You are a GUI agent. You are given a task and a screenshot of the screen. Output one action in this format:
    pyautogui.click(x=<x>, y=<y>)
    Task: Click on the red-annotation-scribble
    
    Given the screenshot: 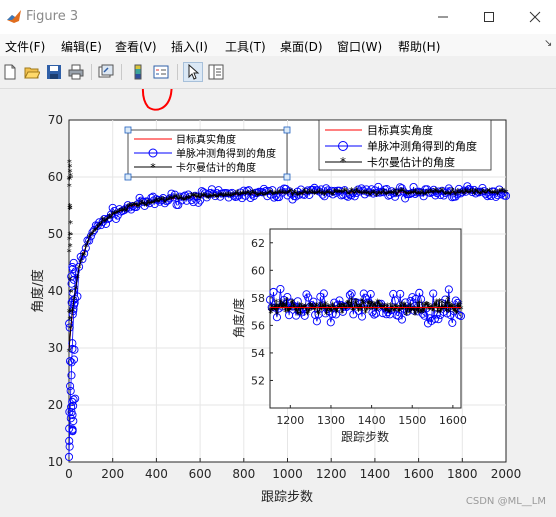 What is the action you would take?
    pyautogui.click(x=157, y=84)
    